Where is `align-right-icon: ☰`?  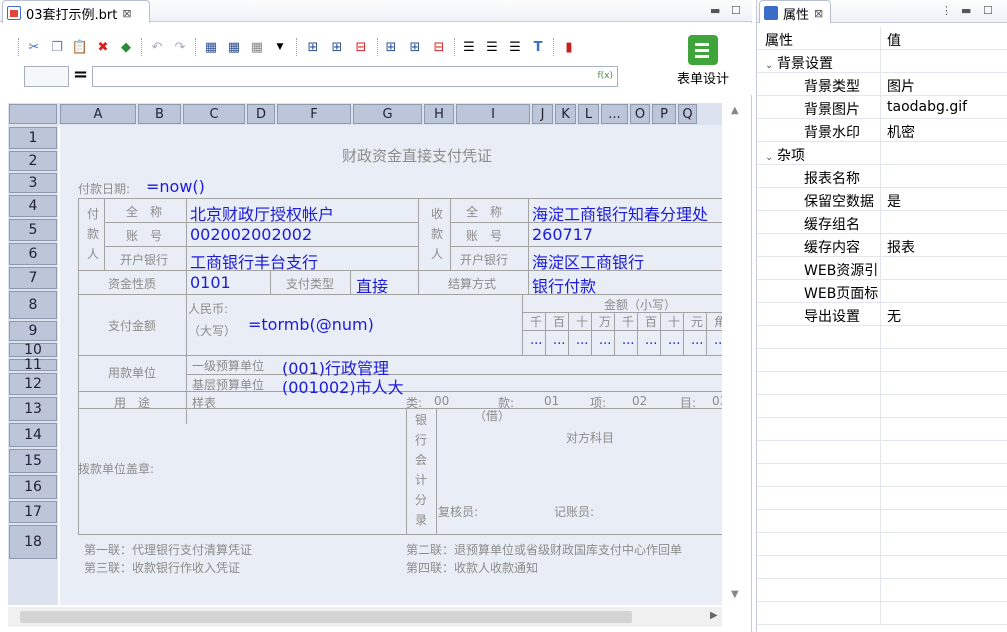 align-right-icon: ☰ is located at coordinates (515, 47).